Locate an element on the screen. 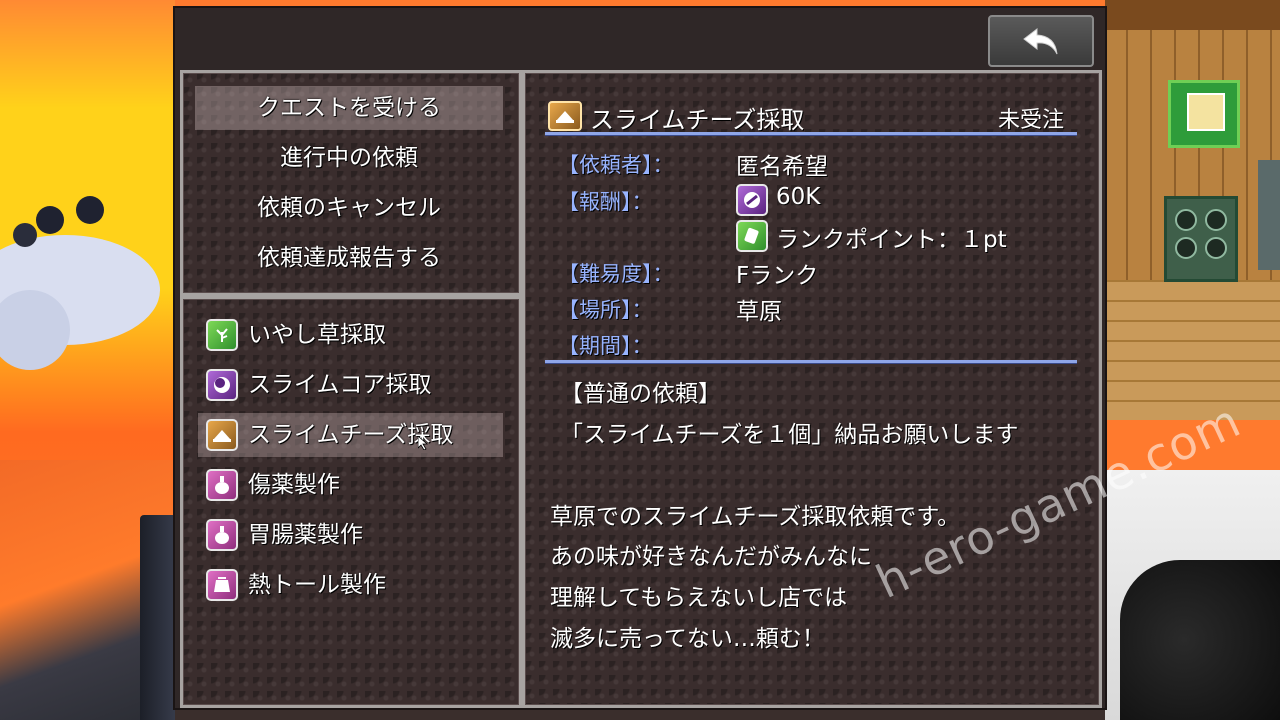 This screenshot has width=1280, height=720. difficulty-value: Fランク is located at coordinates (777, 276).